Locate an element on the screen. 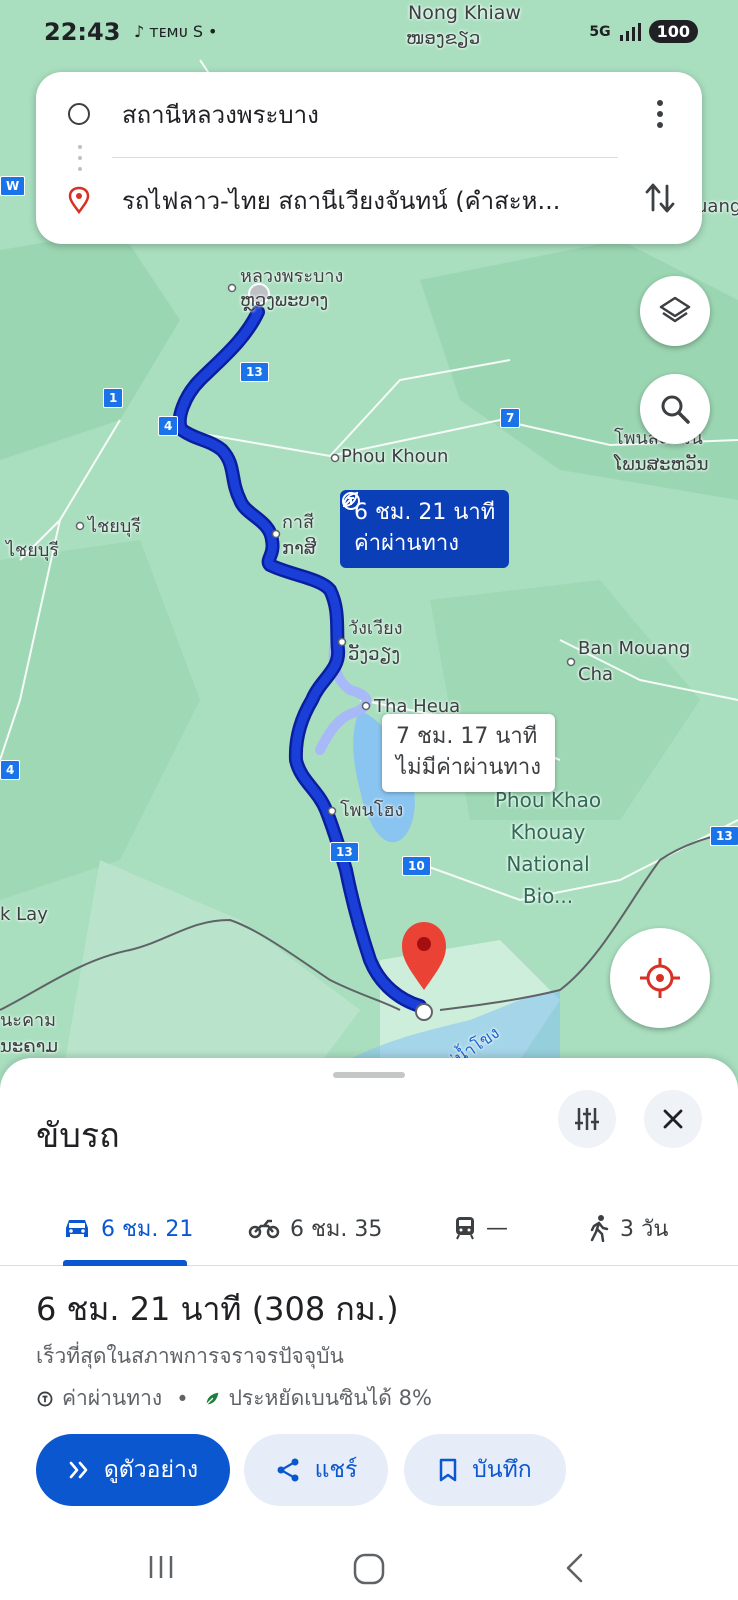  primary-route-toll: ค่าผ่านทาง is located at coordinates (406, 543).